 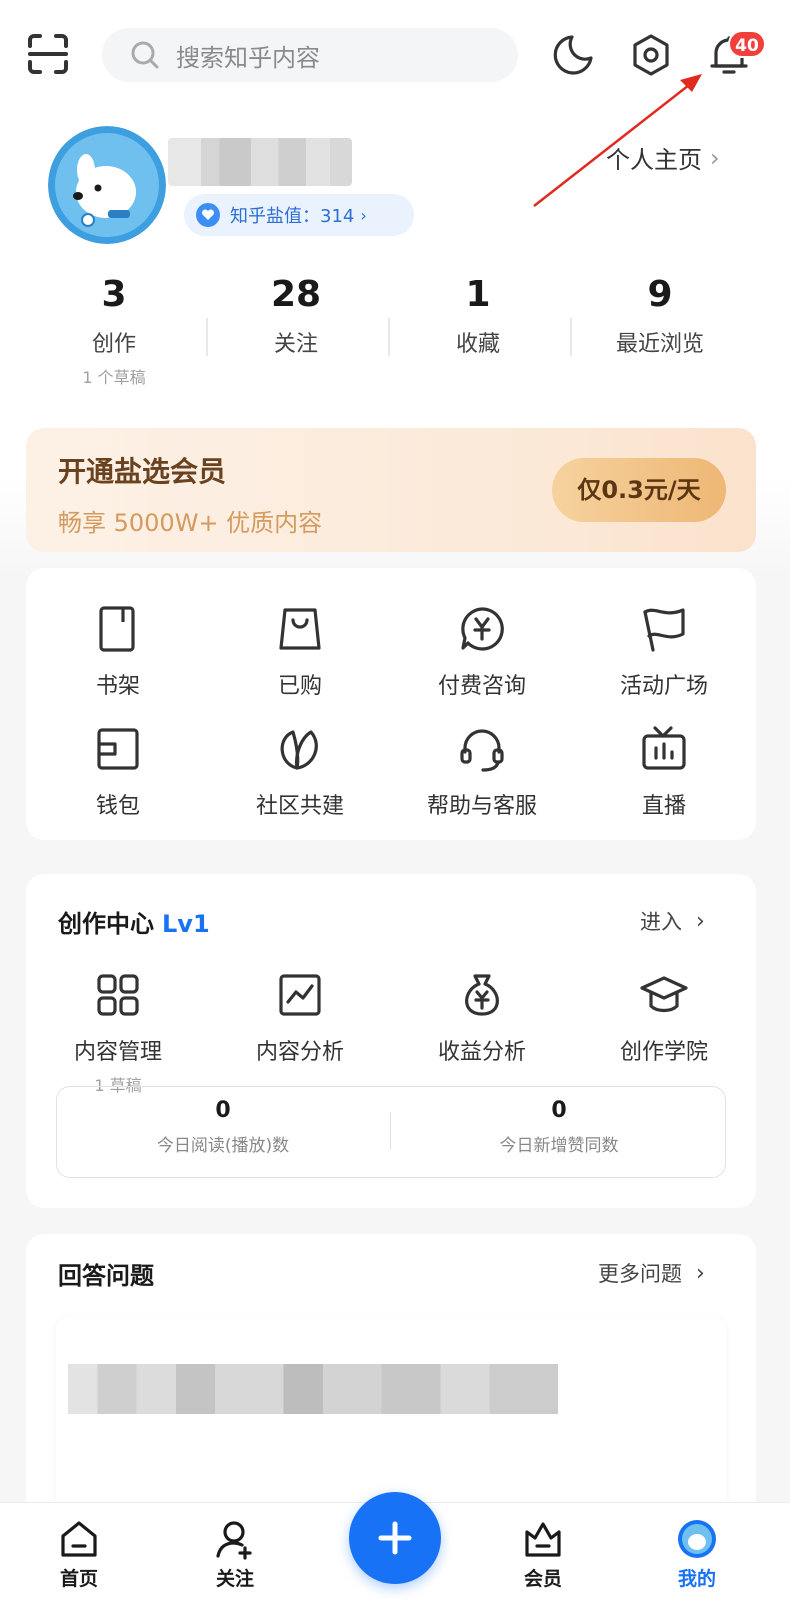 I want to click on service-help-support: 帮助与客服, so click(x=482, y=772).